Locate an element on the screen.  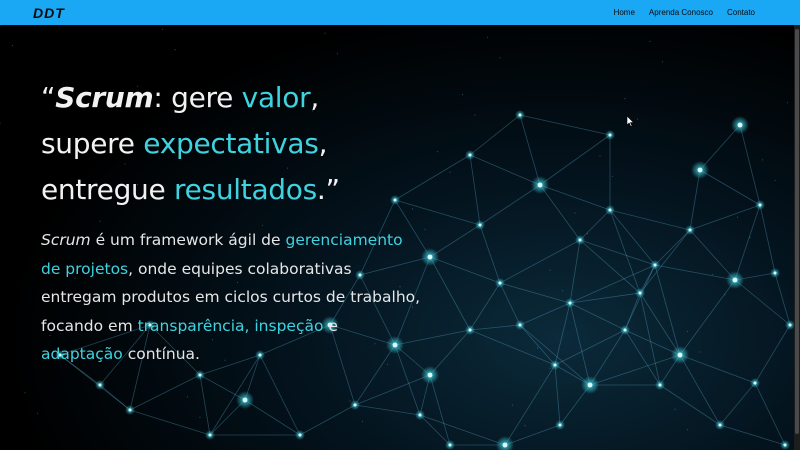
desc-text: é um framework ágil de is located at coordinates (188, 240).